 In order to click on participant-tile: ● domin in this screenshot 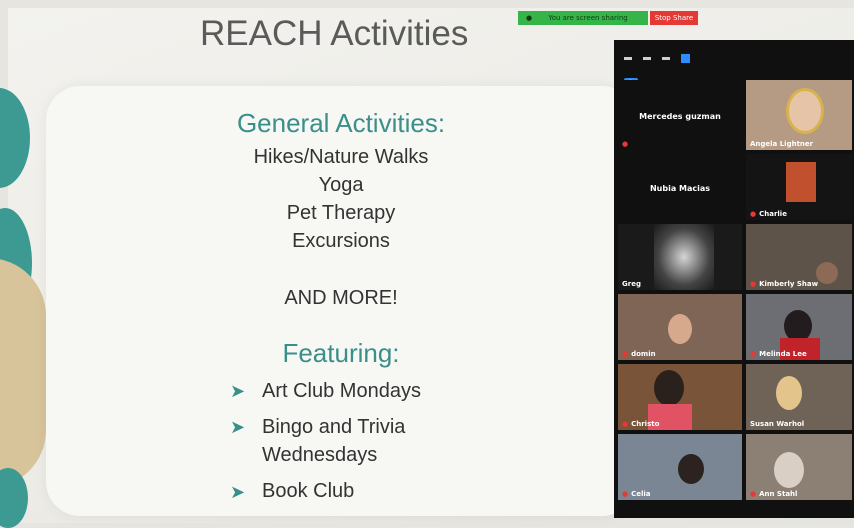, I will do `click(680, 327)`.